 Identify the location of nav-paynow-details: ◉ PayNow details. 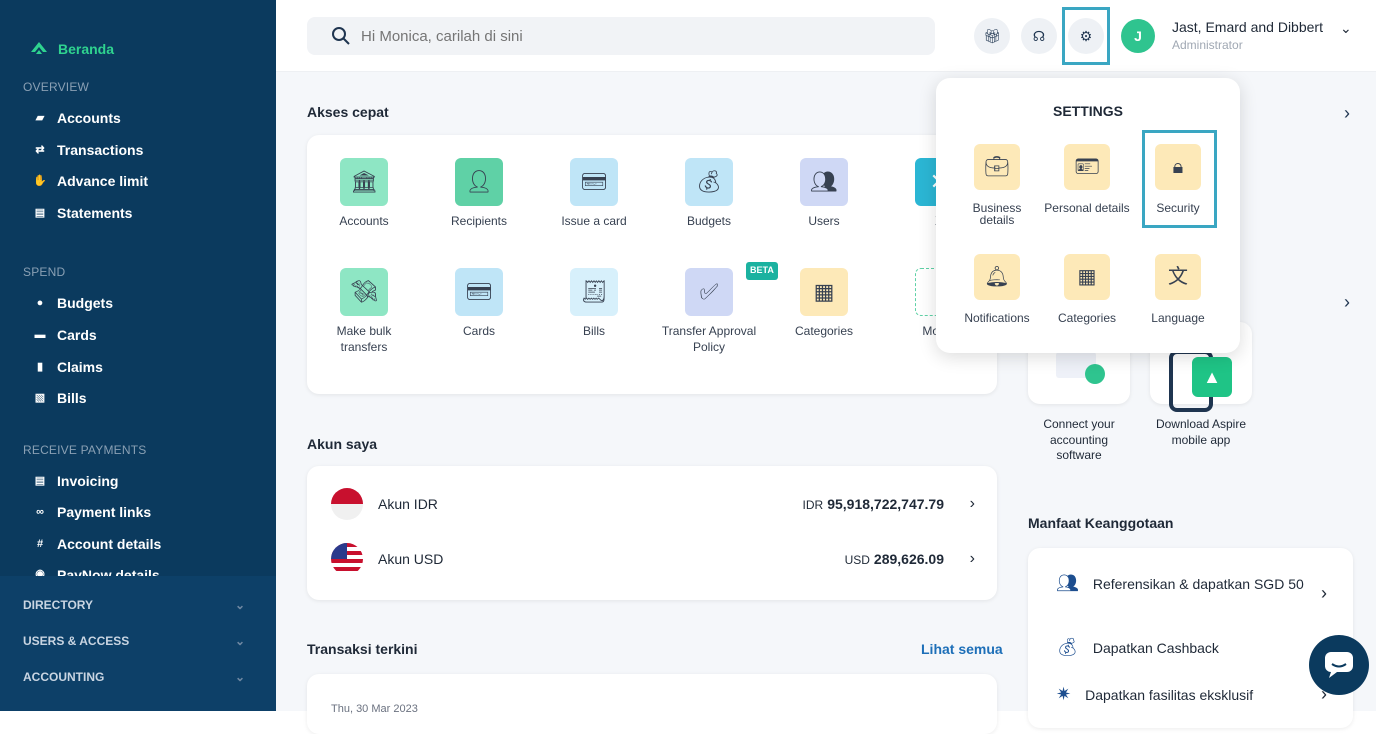
(96, 571).